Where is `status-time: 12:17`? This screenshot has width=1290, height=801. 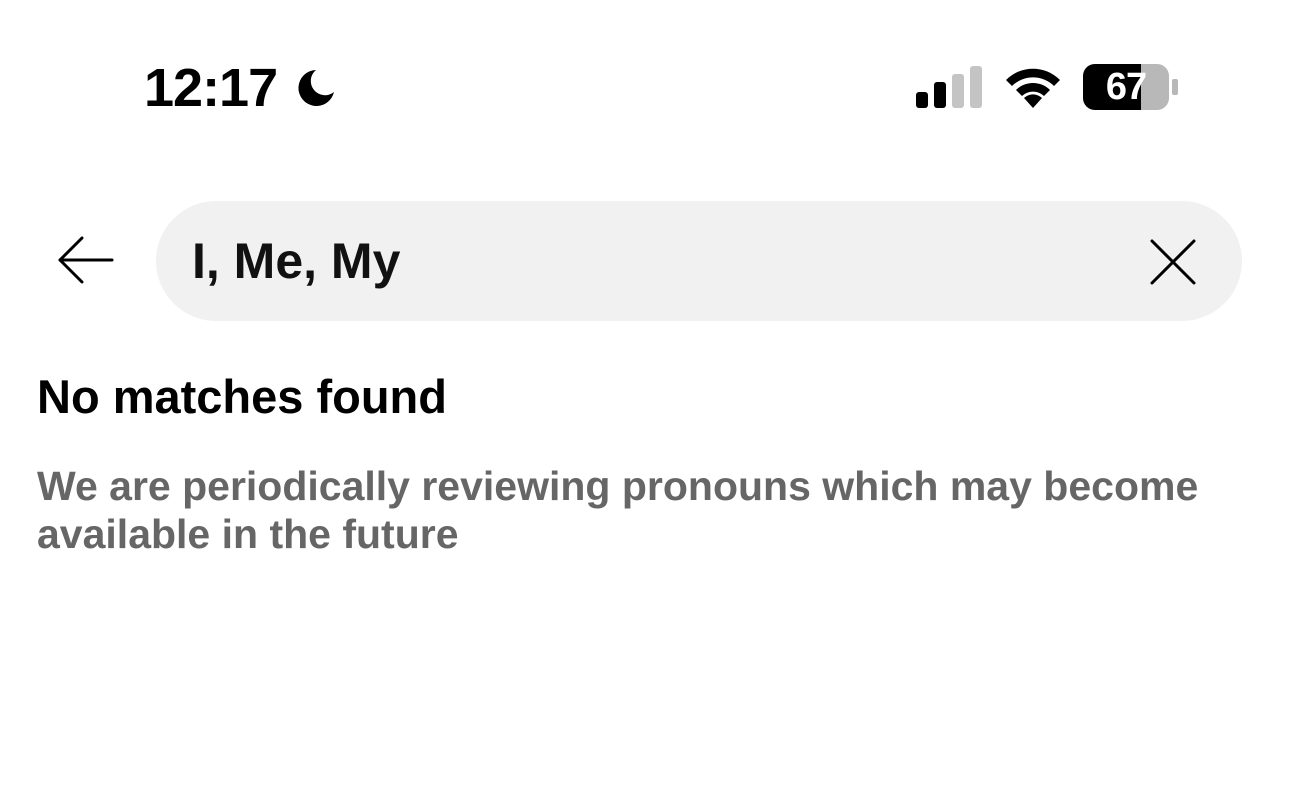 status-time: 12:17 is located at coordinates (211, 88).